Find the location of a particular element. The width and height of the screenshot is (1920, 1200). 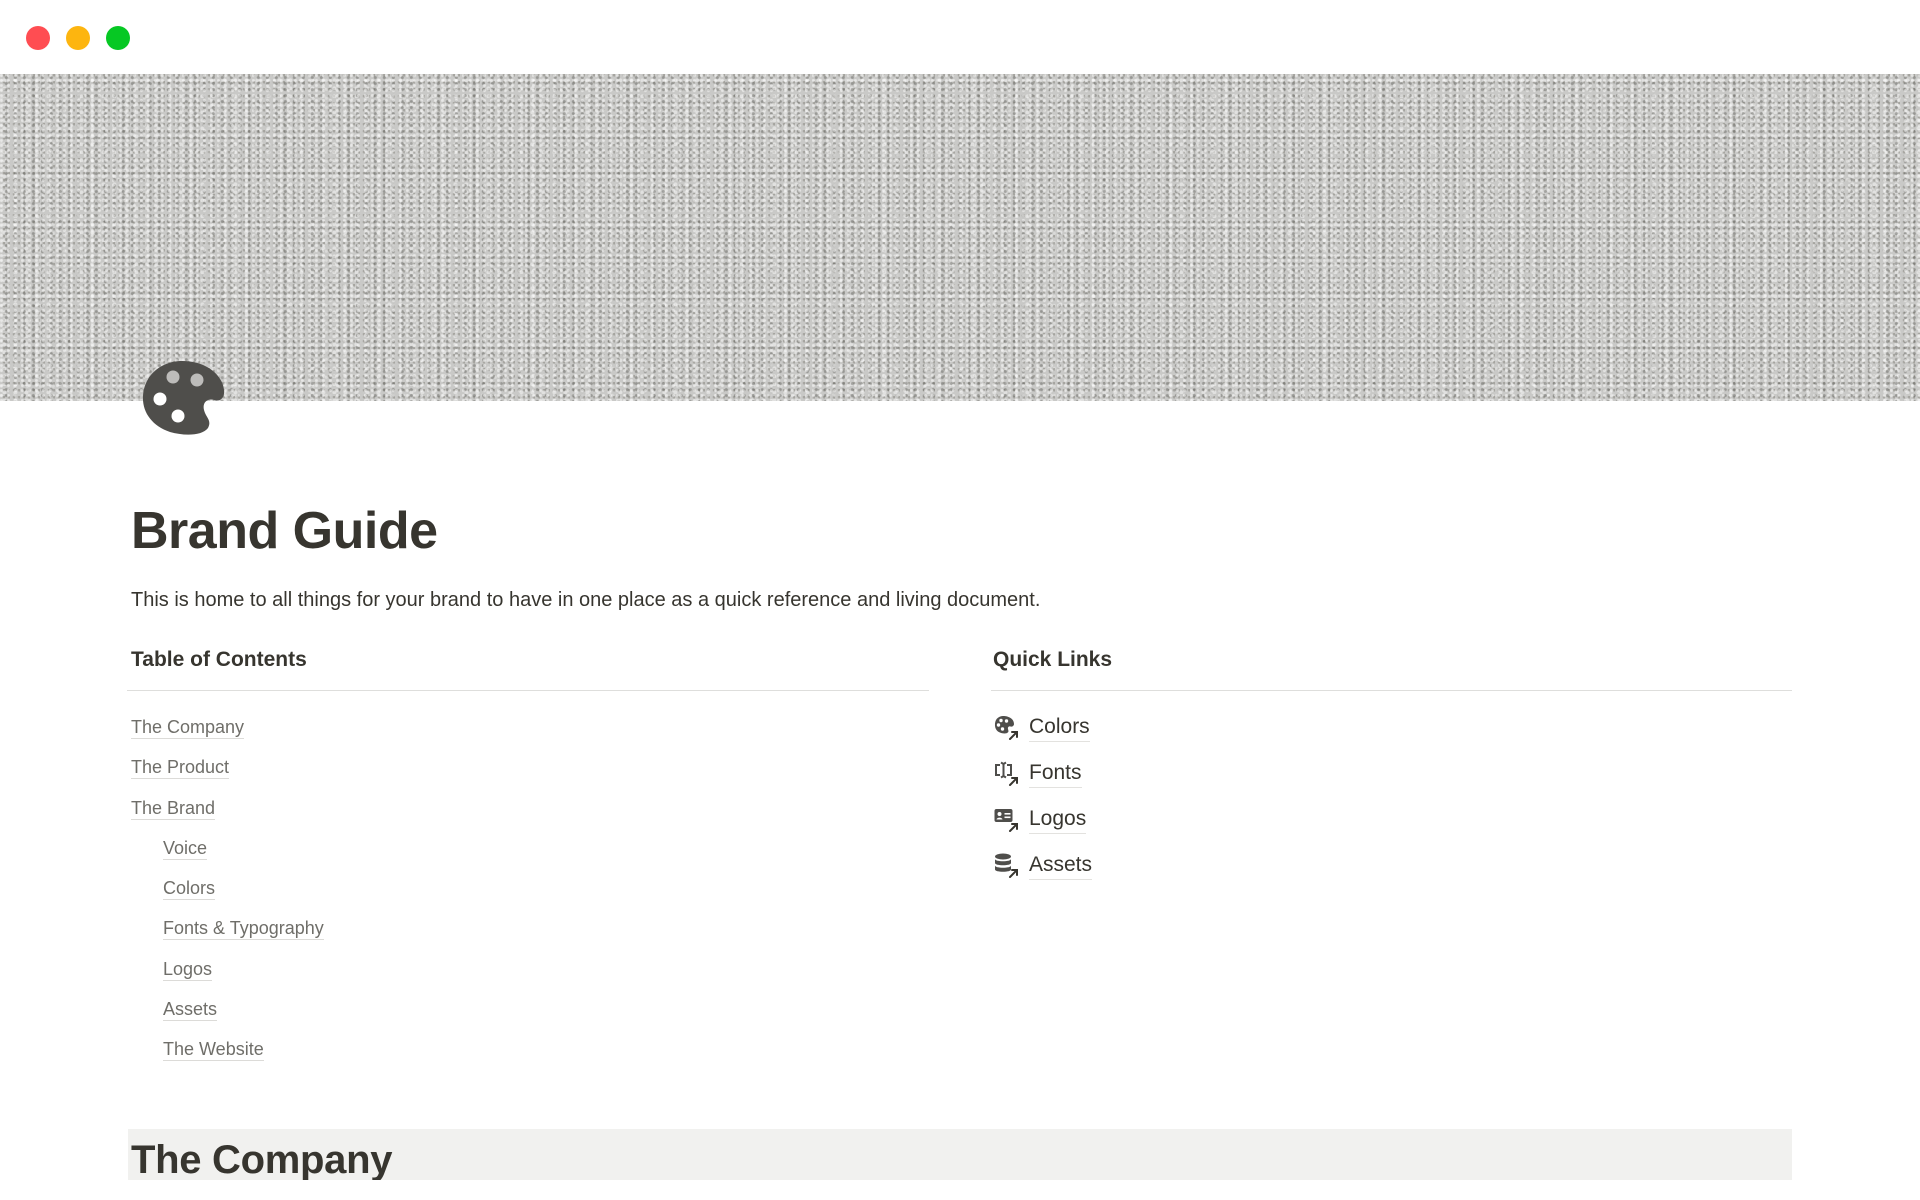

database-link-icon is located at coordinates (1007, 866).